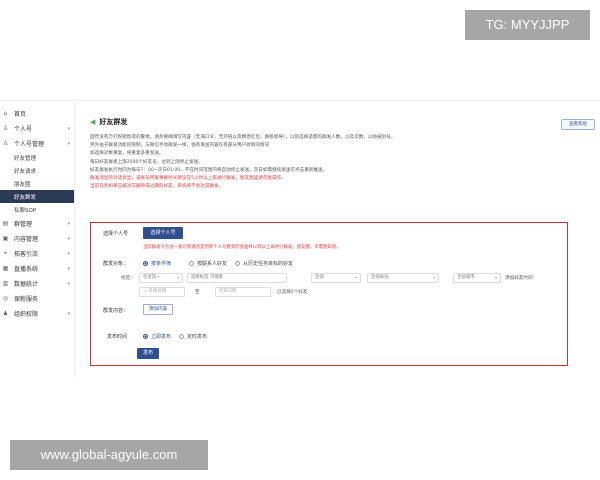 This screenshot has height=480, width=600. What do you see at coordinates (148, 353) in the screenshot?
I see `publish-button: 发布` at bounding box center [148, 353].